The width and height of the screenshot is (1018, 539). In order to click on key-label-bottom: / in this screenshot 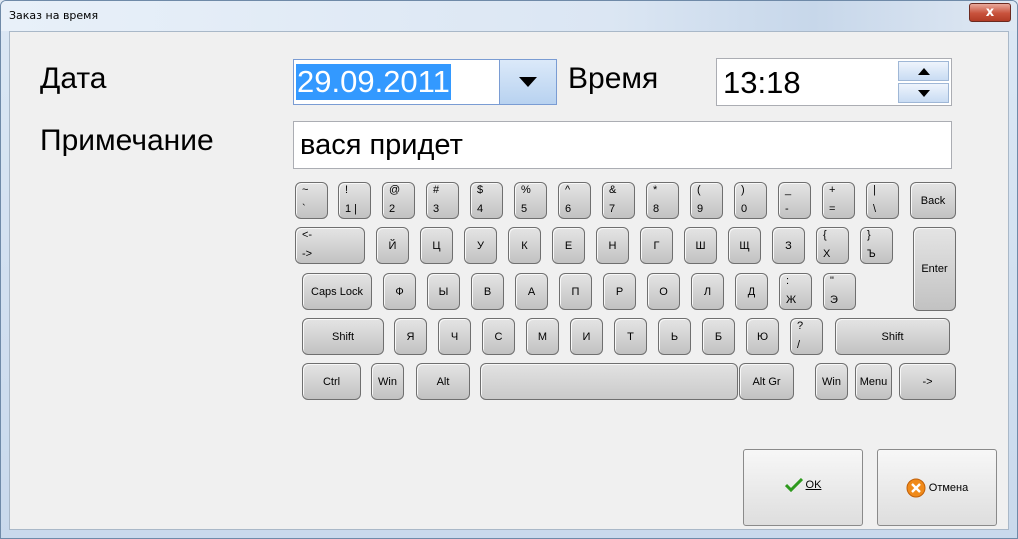, I will do `click(799, 345)`.